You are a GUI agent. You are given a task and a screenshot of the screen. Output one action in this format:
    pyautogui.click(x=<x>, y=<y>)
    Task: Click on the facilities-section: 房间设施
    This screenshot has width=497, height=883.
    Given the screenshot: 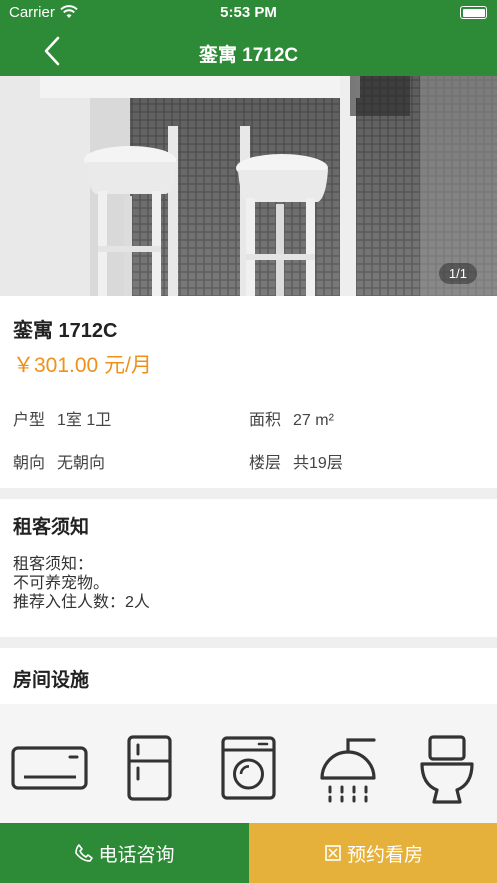 What is the action you would take?
    pyautogui.click(x=248, y=676)
    